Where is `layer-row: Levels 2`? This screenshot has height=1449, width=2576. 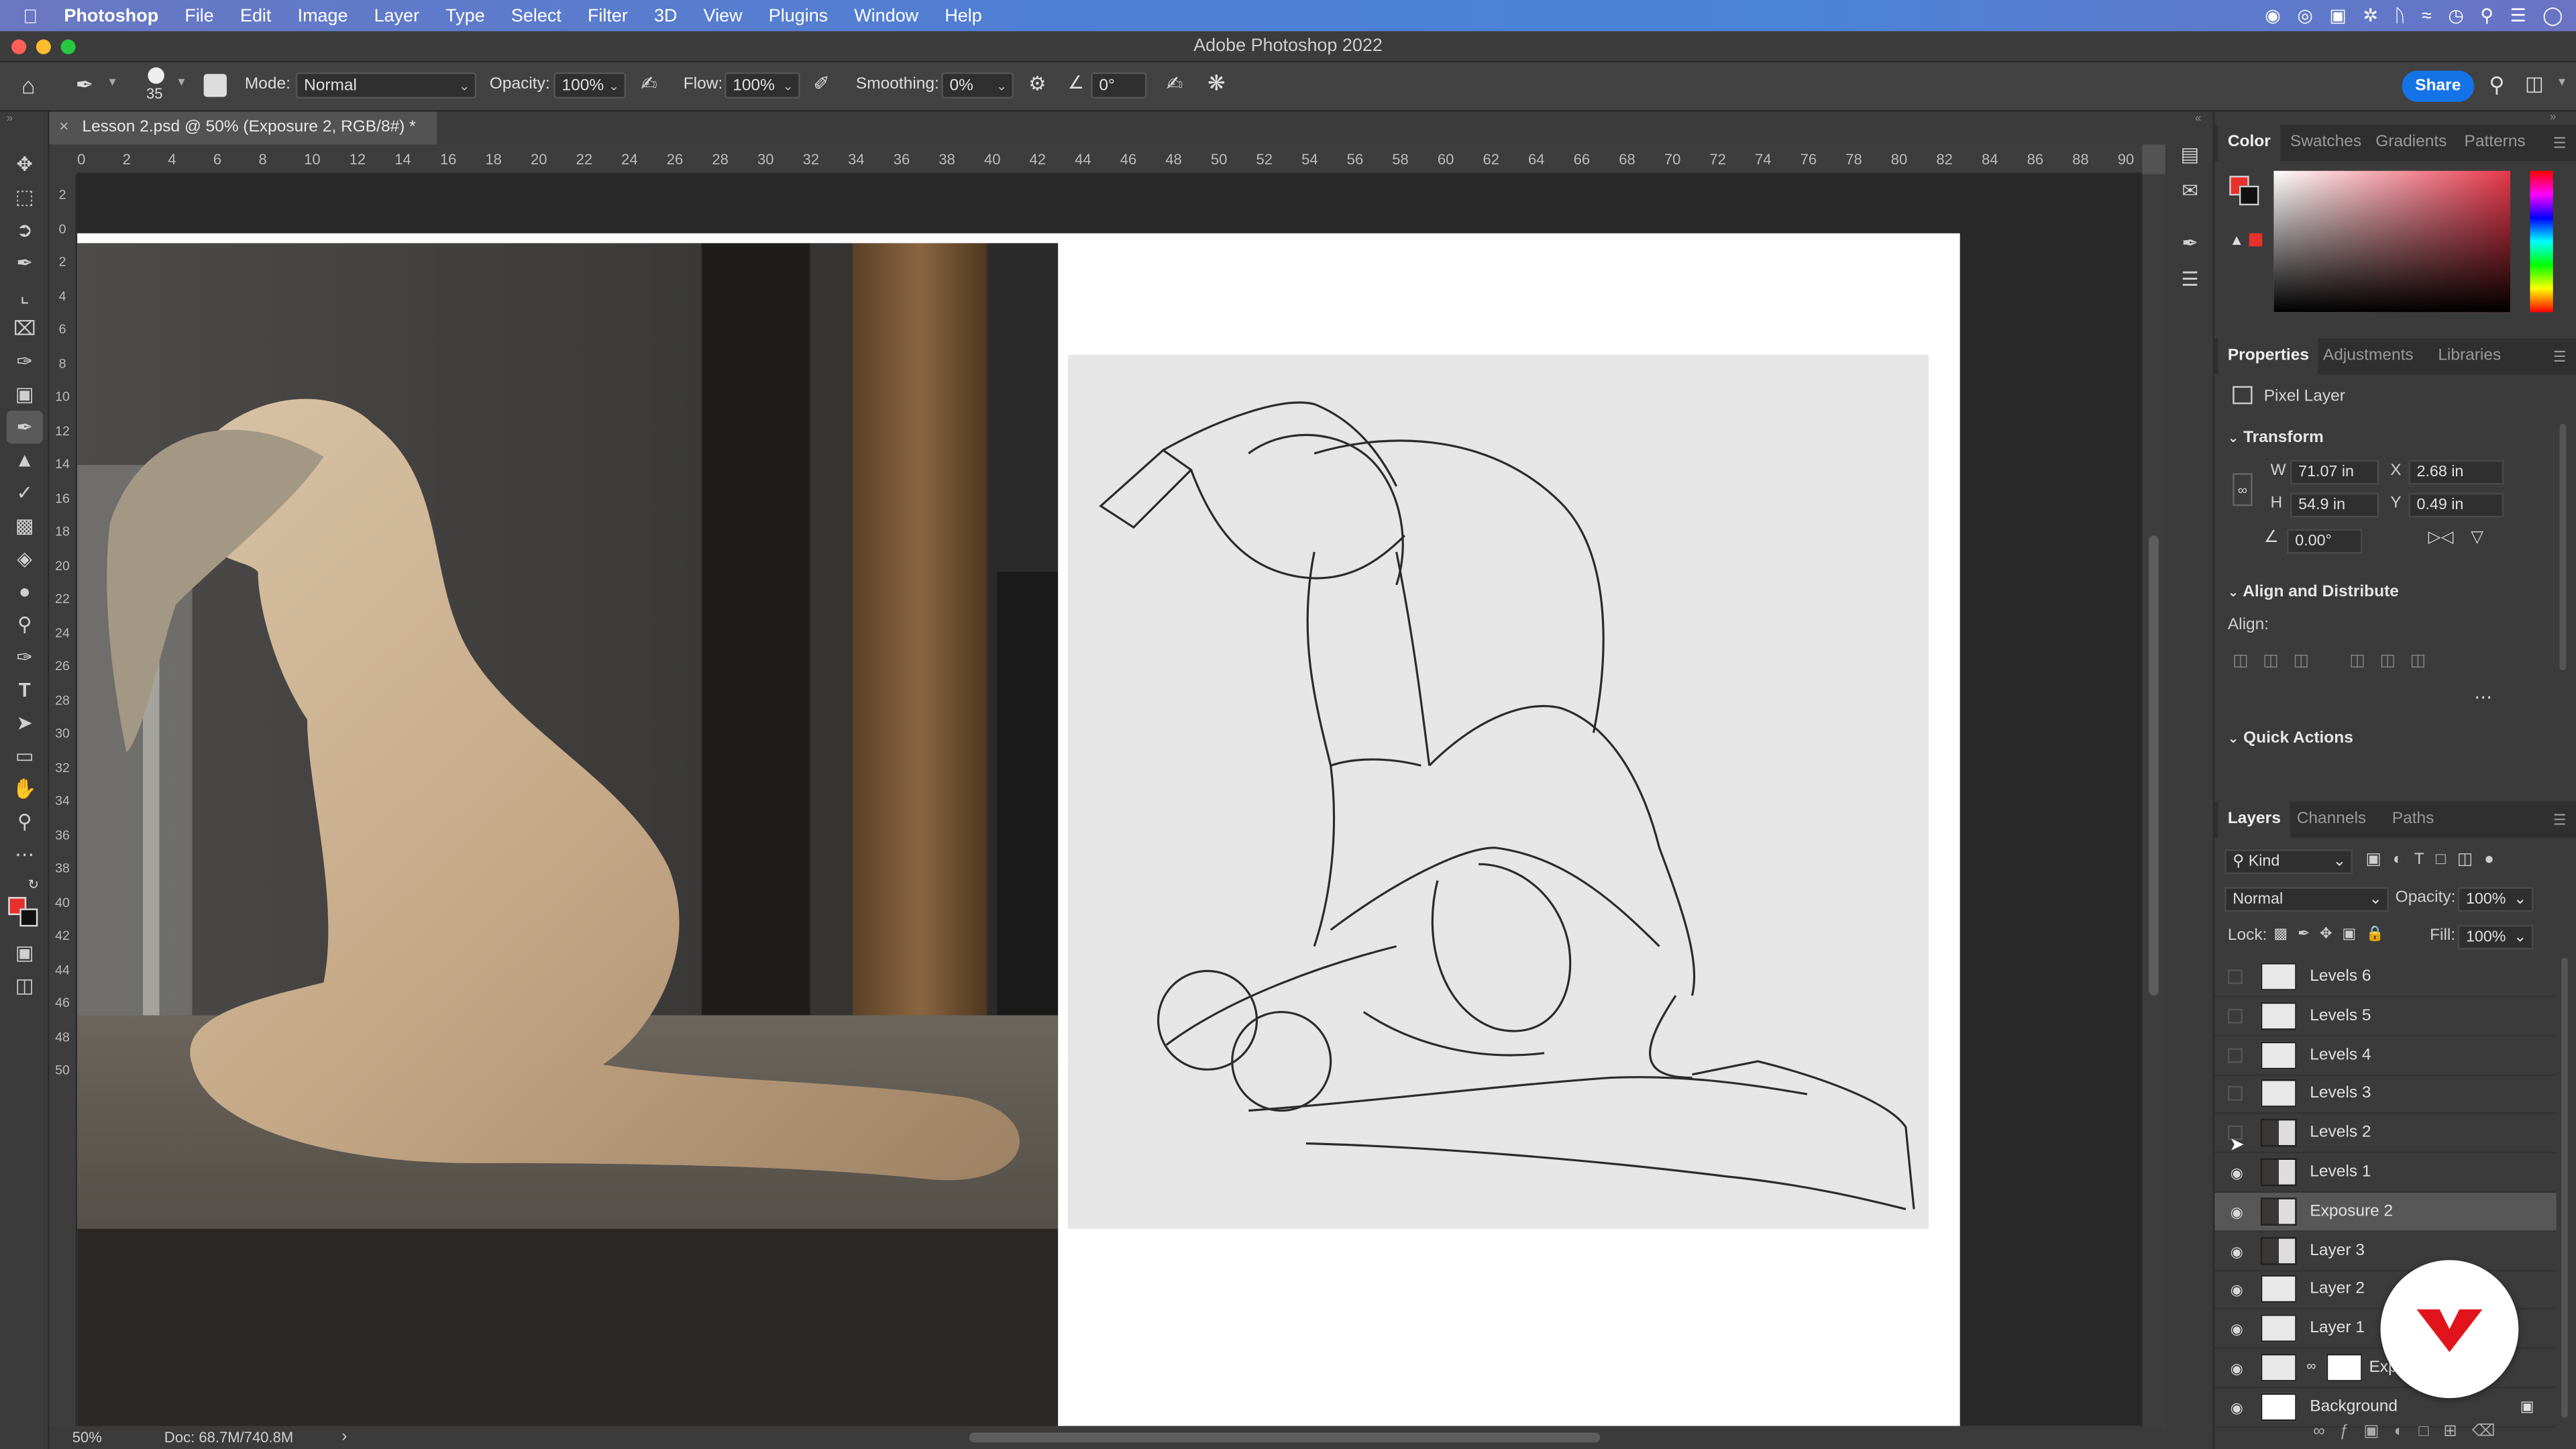
layer-row: Levels 2 is located at coordinates (2385, 1134).